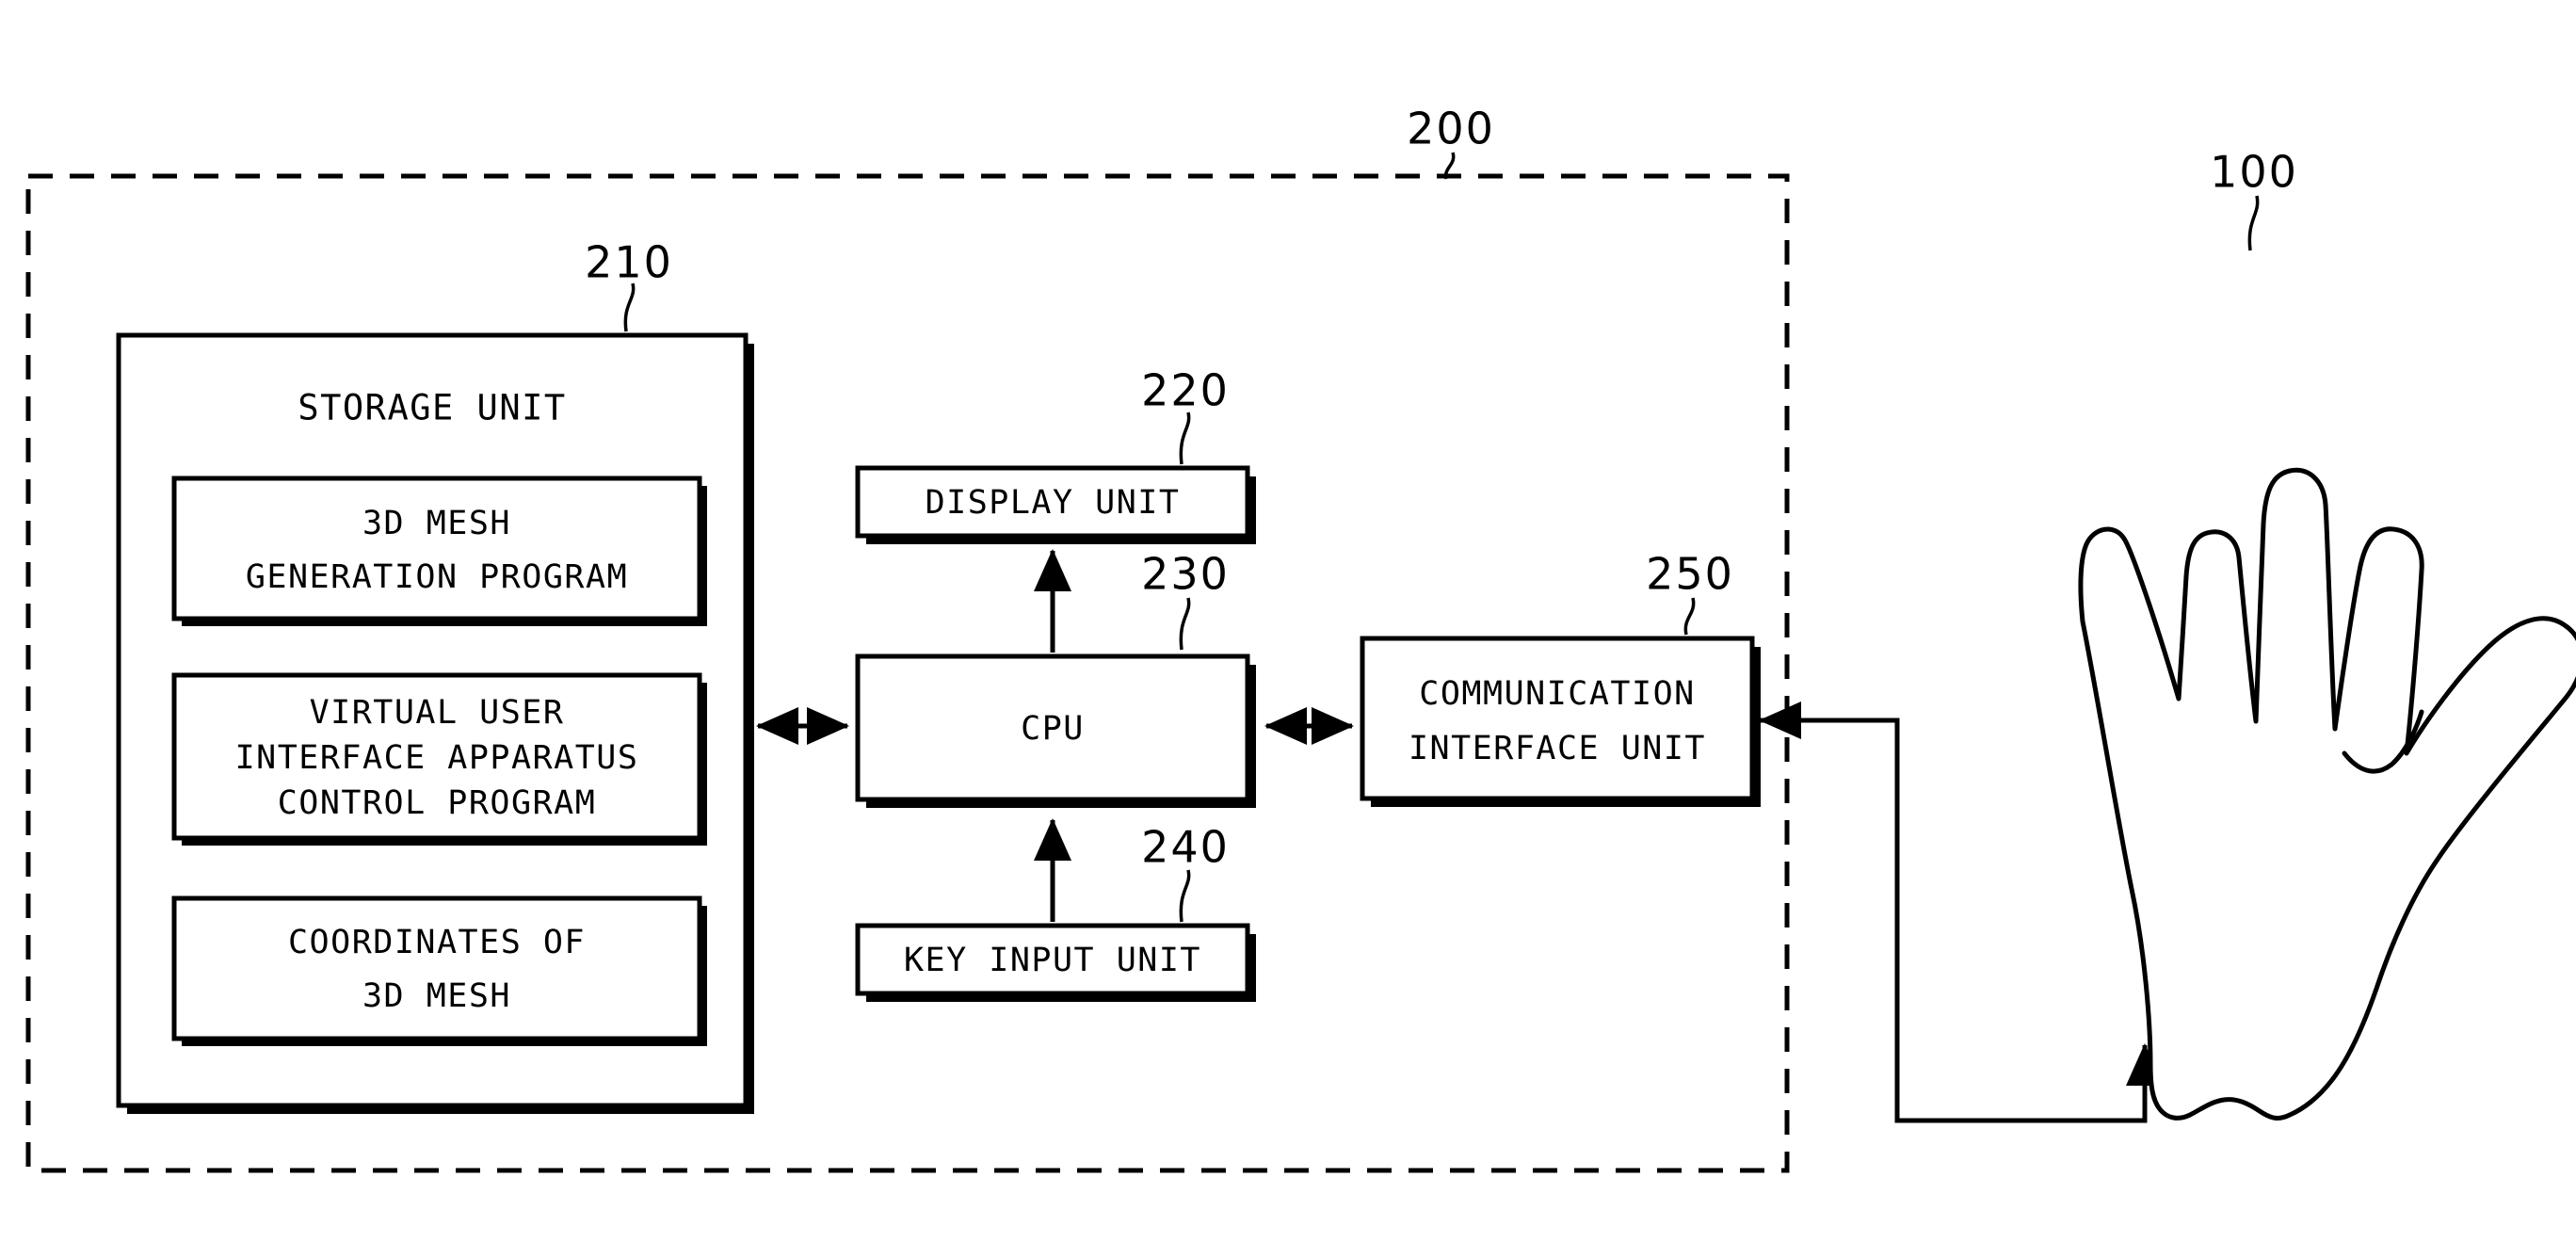 This screenshot has width=2576, height=1258. Describe the element at coordinates (1557, 748) in the screenshot. I see `comm-interface-line-2: INTERFACE UNIT` at that location.